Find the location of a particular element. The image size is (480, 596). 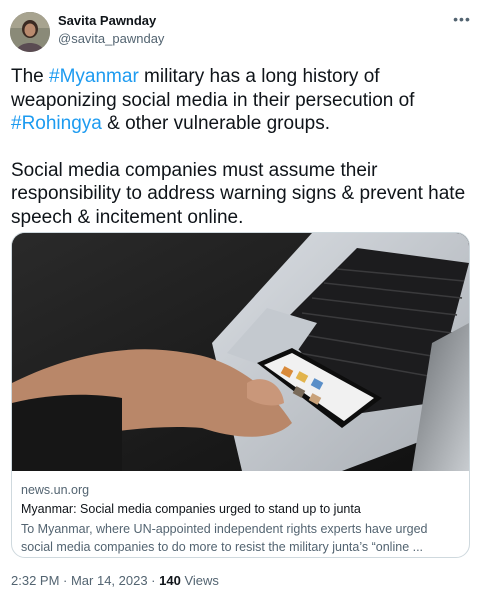

more-options-button: ••• is located at coordinates (462, 20).